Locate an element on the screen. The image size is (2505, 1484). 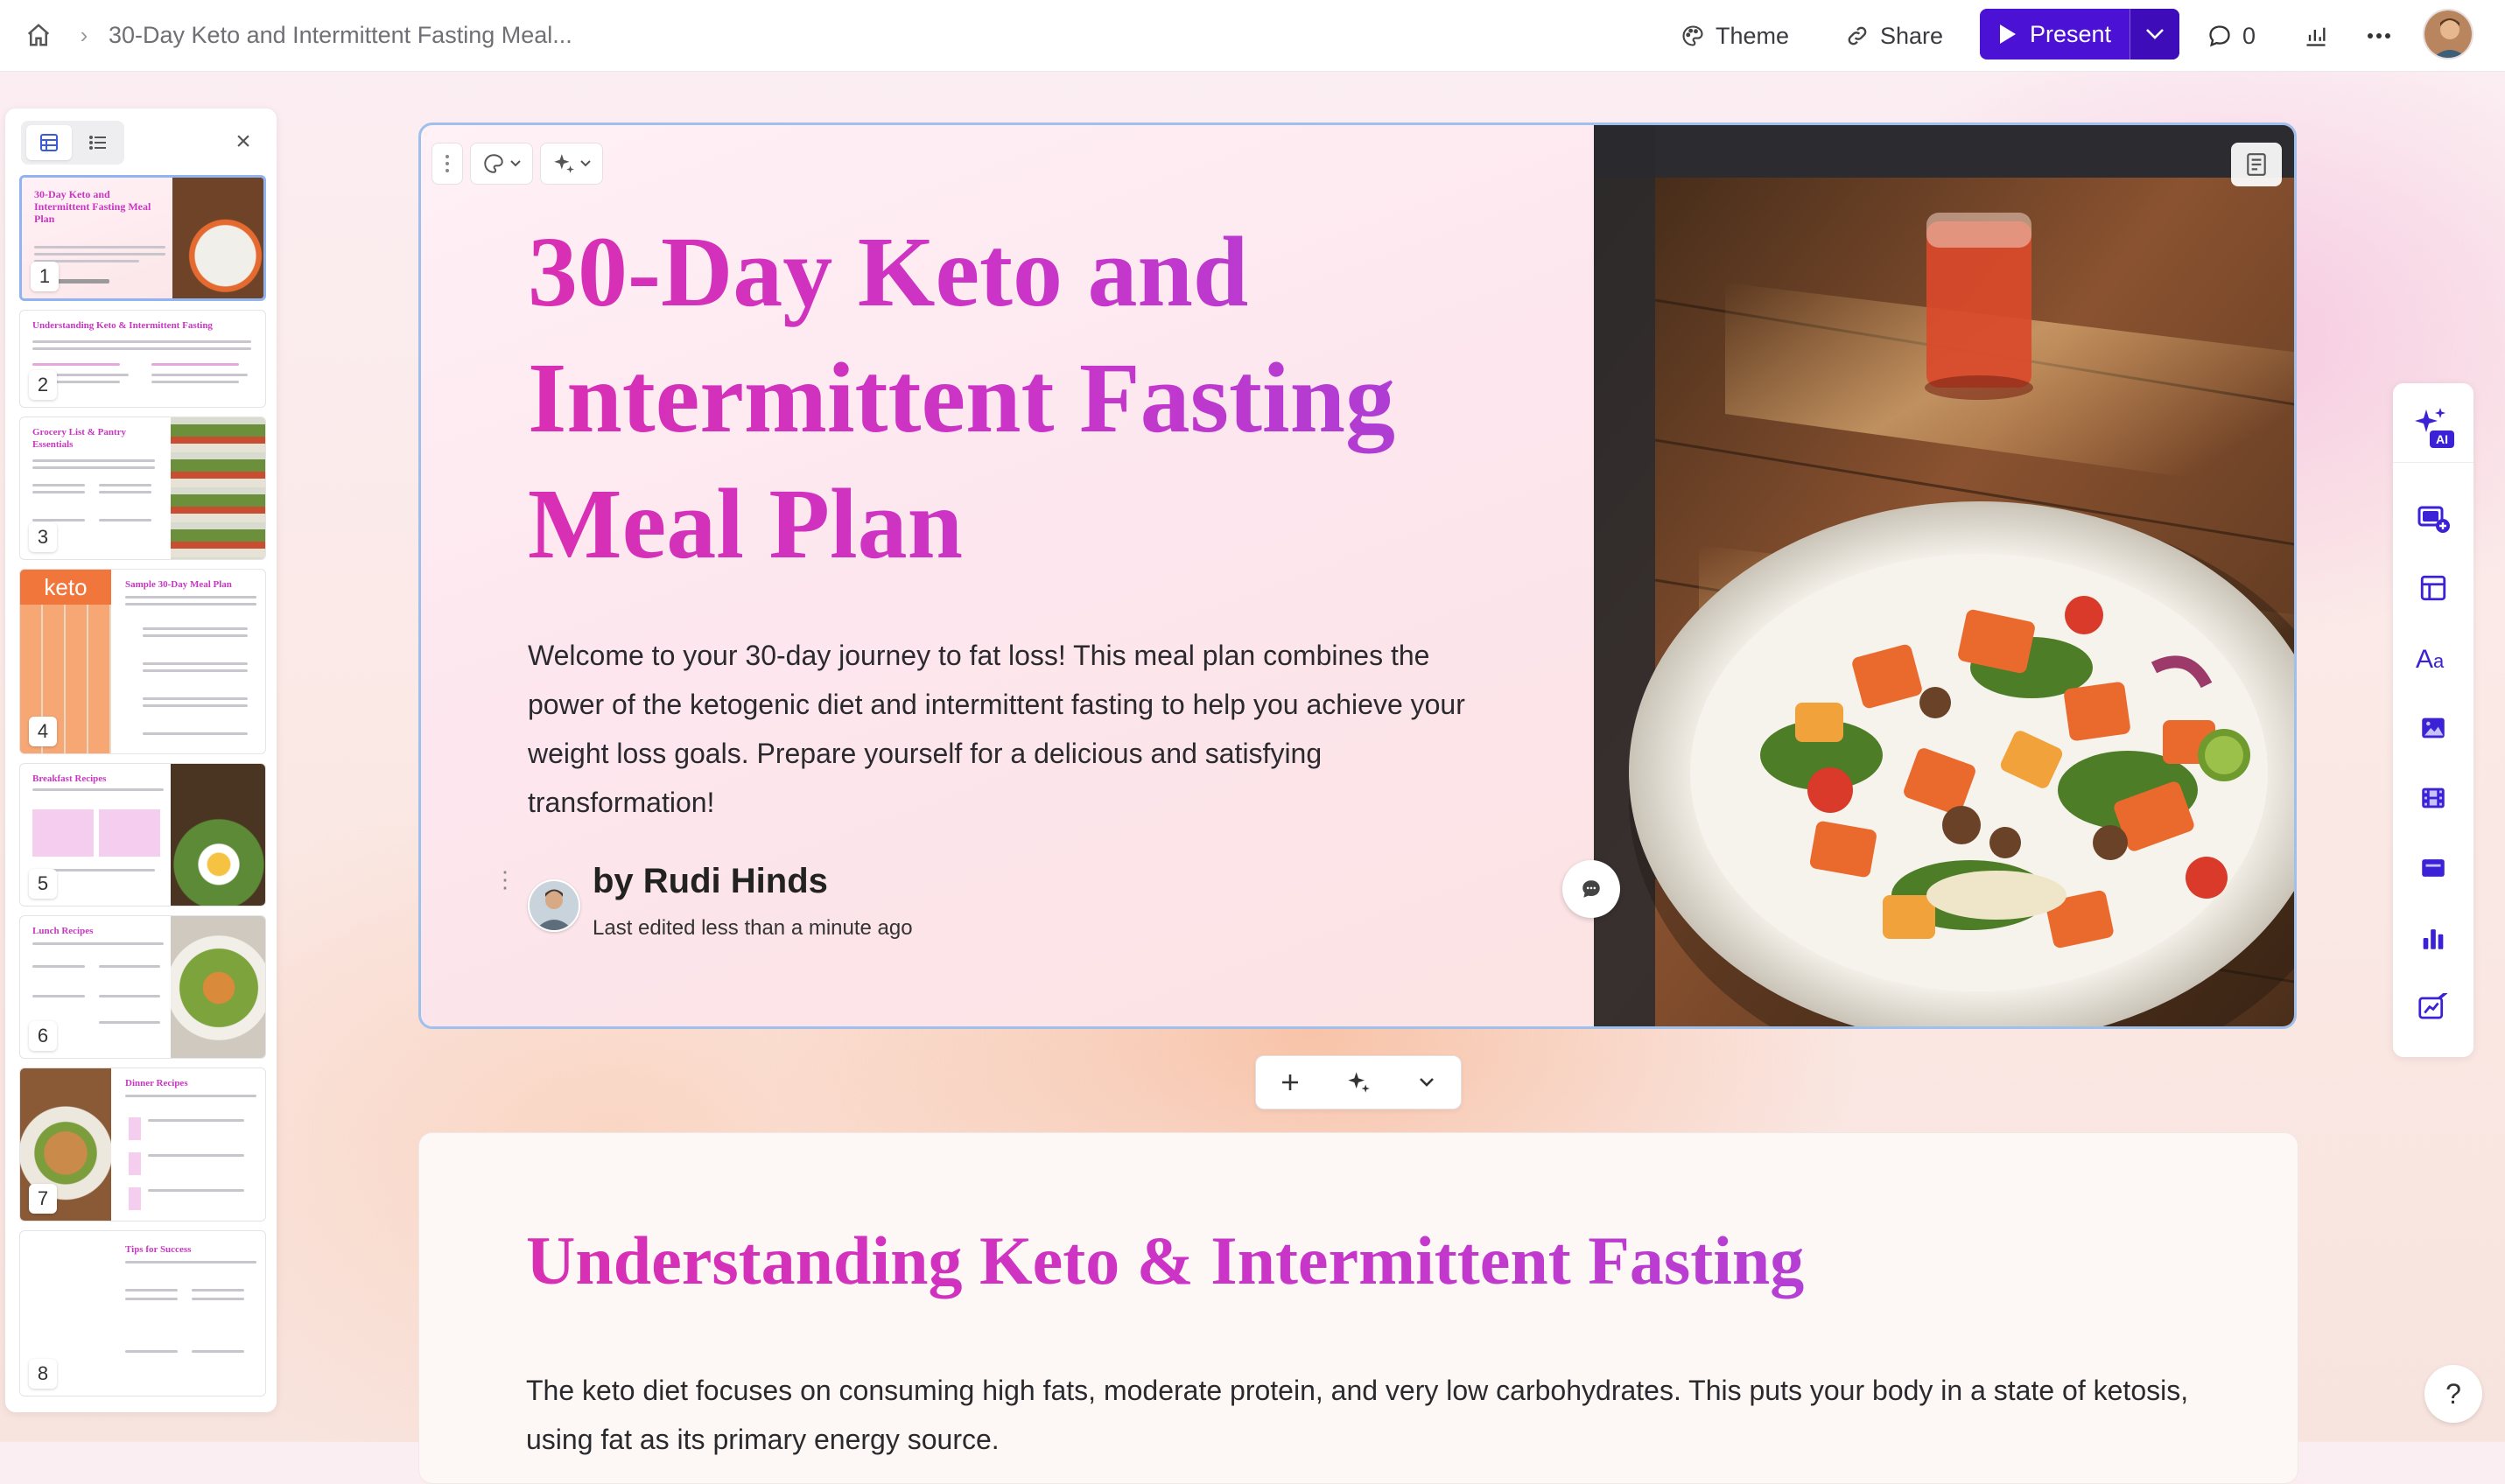
view-toggle is located at coordinates (72, 142).